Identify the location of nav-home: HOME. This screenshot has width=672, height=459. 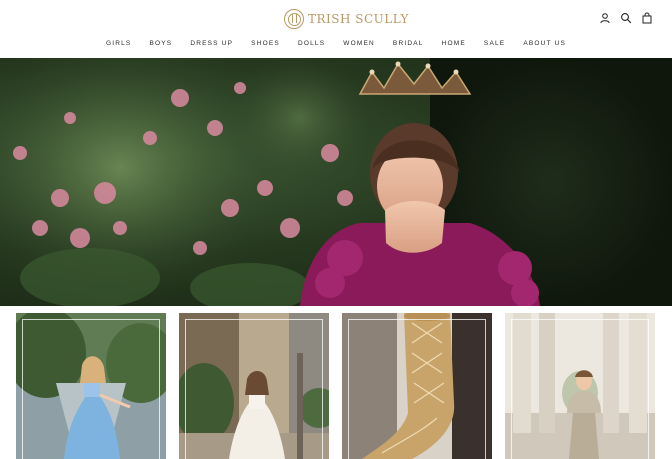
(454, 45).